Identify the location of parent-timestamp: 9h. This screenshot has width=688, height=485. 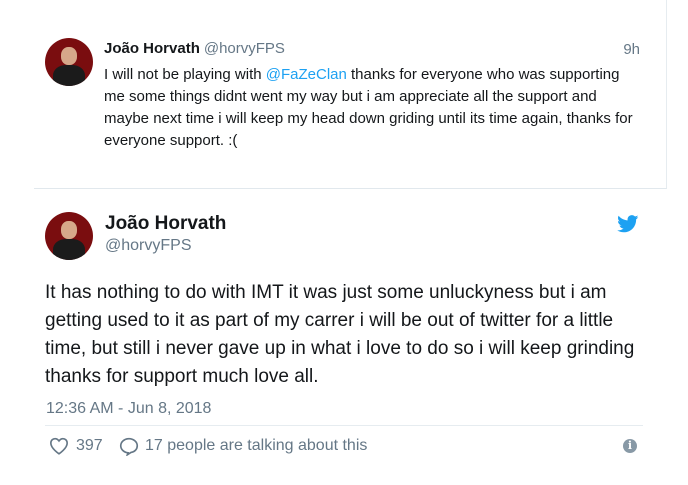
(631, 49).